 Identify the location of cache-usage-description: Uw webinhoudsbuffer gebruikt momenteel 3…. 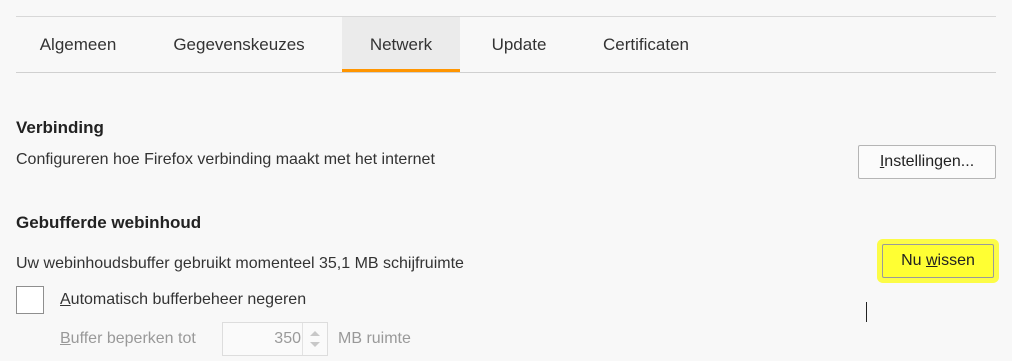
(240, 263).